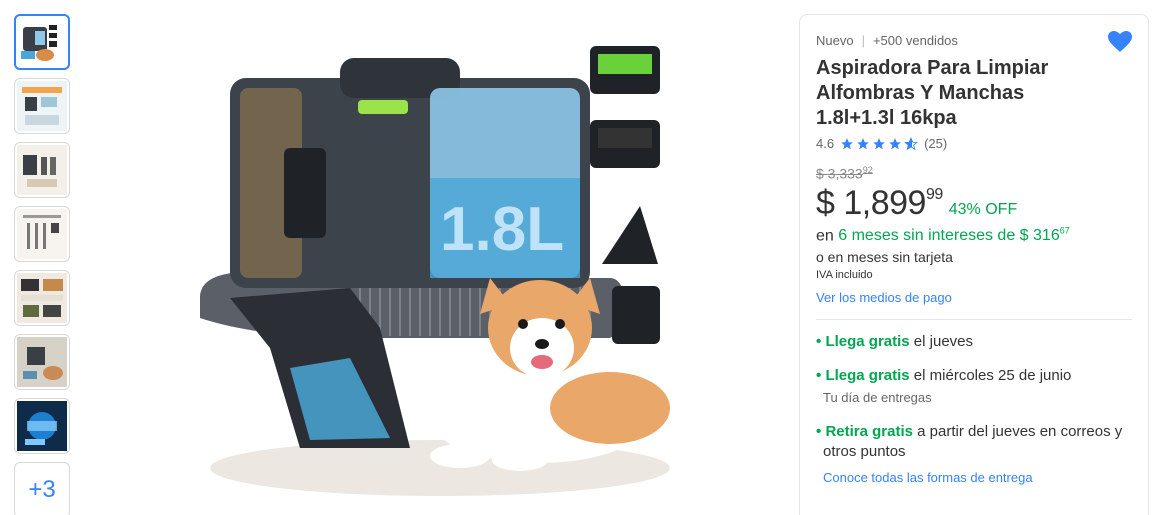 This screenshot has height=515, width=1159. I want to click on star-half-icon, so click(911, 143).